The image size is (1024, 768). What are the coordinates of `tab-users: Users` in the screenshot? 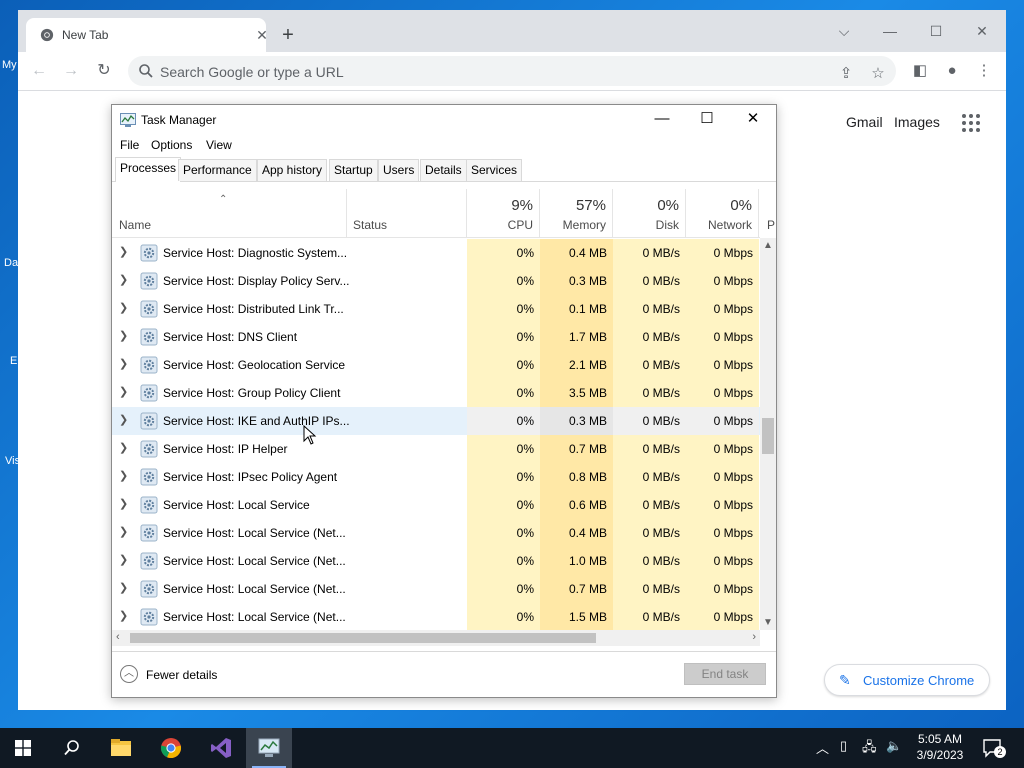 It's located at (399, 170).